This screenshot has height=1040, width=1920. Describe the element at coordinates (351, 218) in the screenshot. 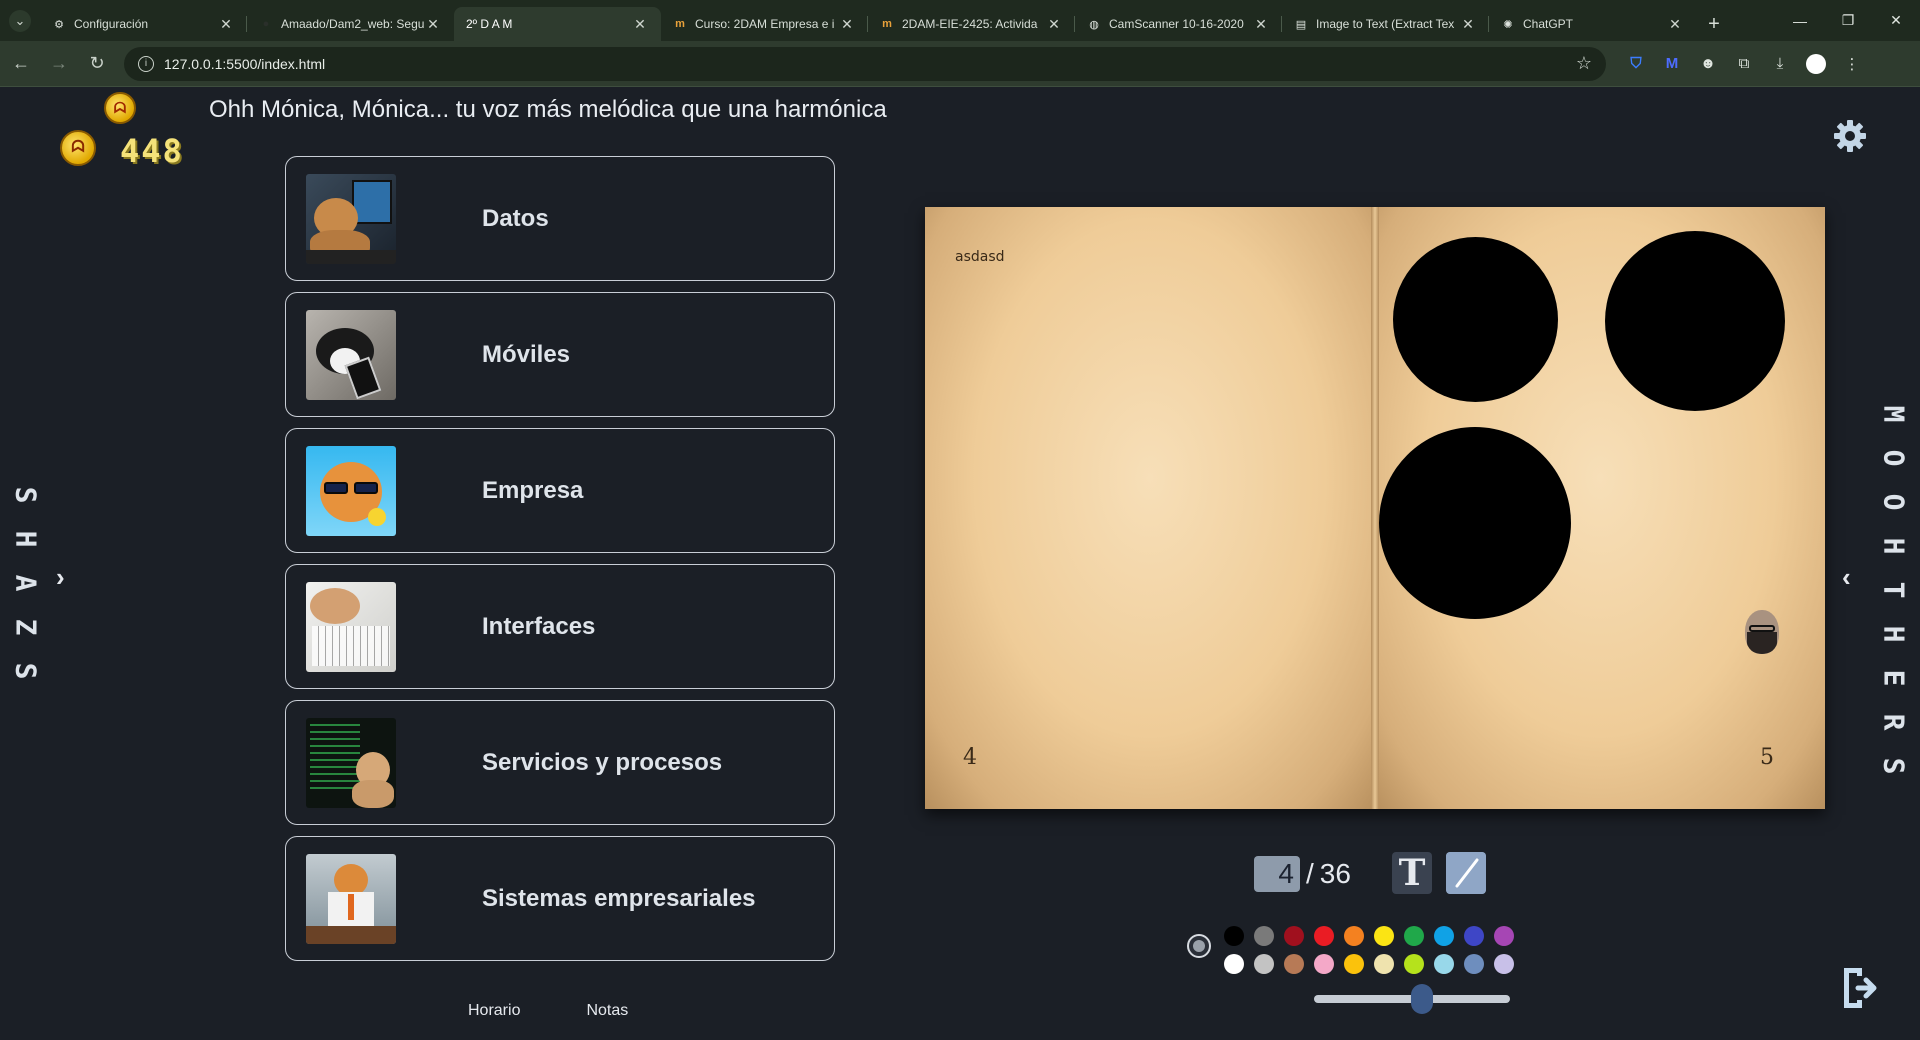

I see `cat-computer-image` at that location.